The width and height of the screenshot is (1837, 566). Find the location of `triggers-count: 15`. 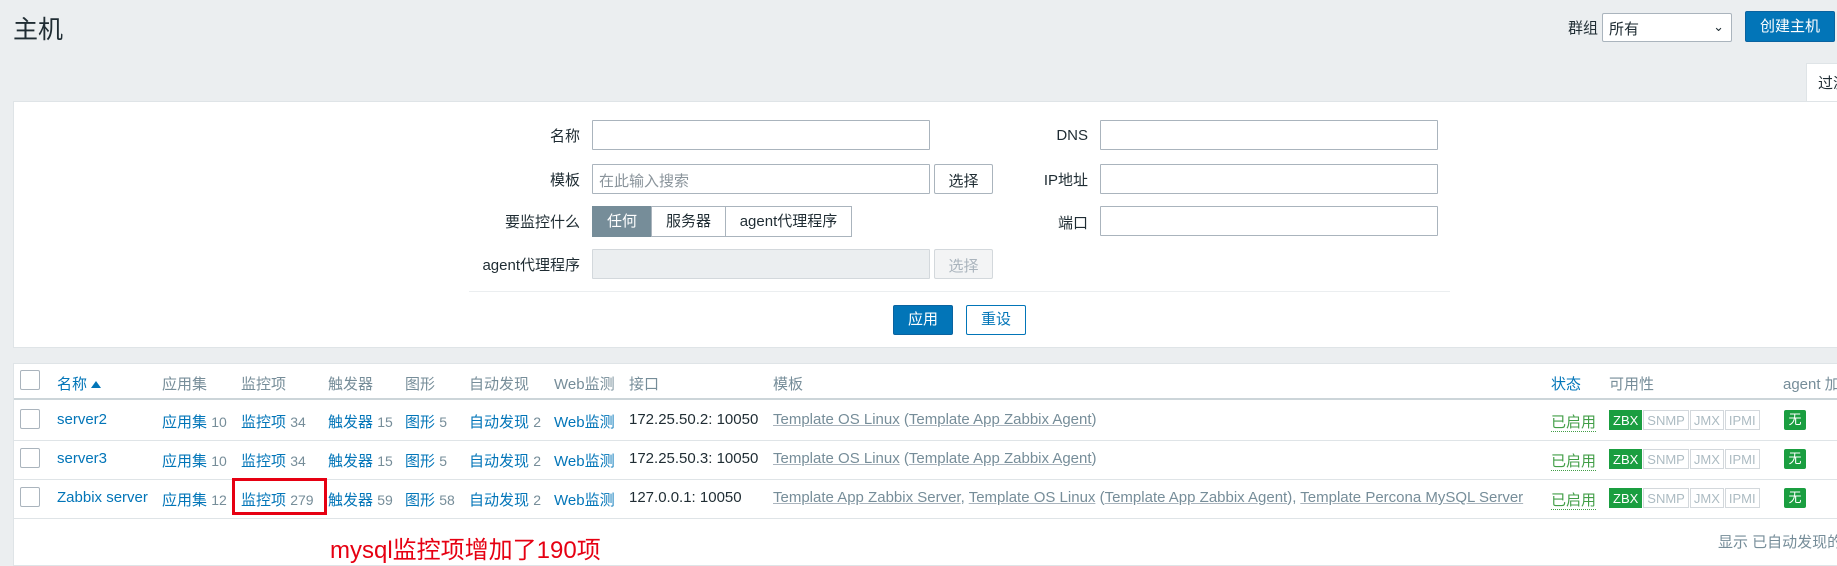

triggers-count: 15 is located at coordinates (385, 461).